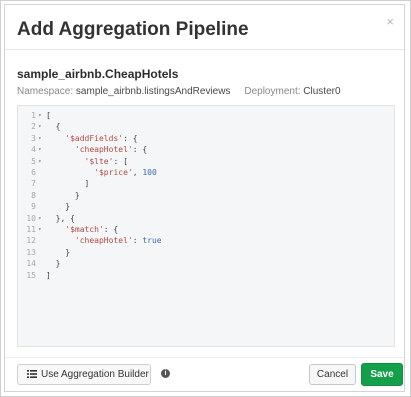 Image resolution: width=411 pixels, height=397 pixels. Describe the element at coordinates (31, 264) in the screenshot. I see `line-number: 14` at that location.